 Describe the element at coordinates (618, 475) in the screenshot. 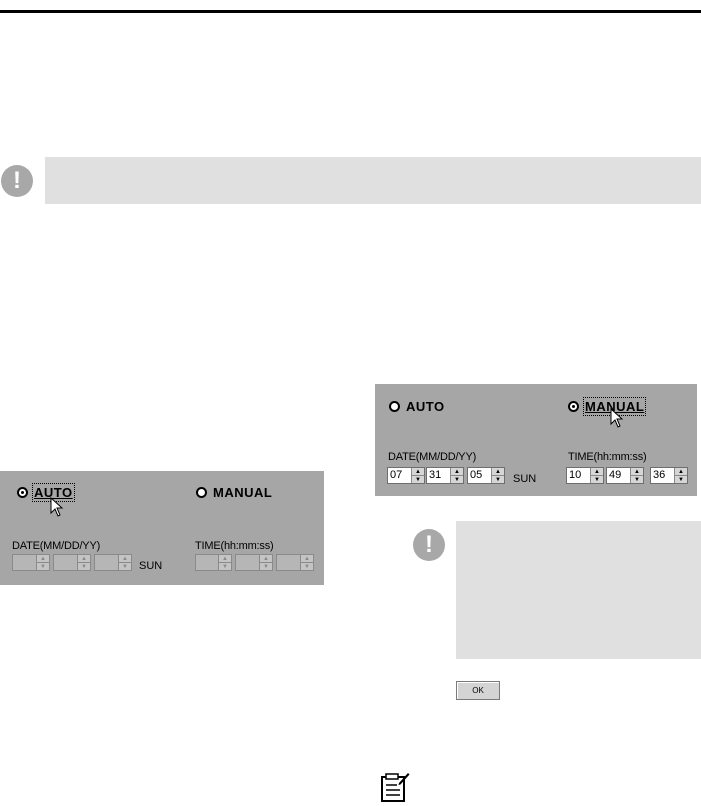

I see `minute-value: 49` at that location.